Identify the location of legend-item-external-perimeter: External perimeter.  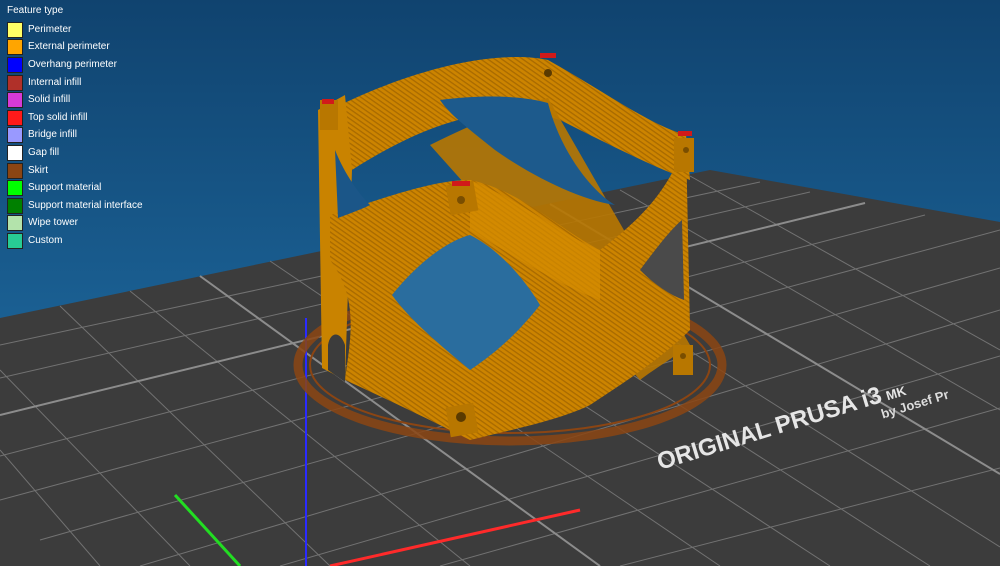
(75, 48).